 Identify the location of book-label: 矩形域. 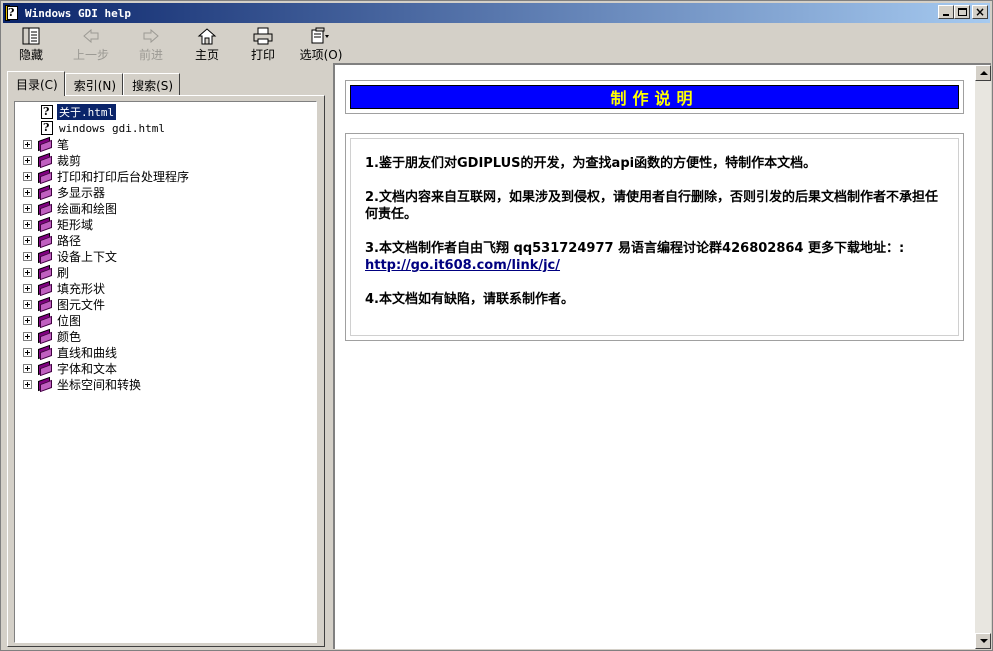
(75, 224).